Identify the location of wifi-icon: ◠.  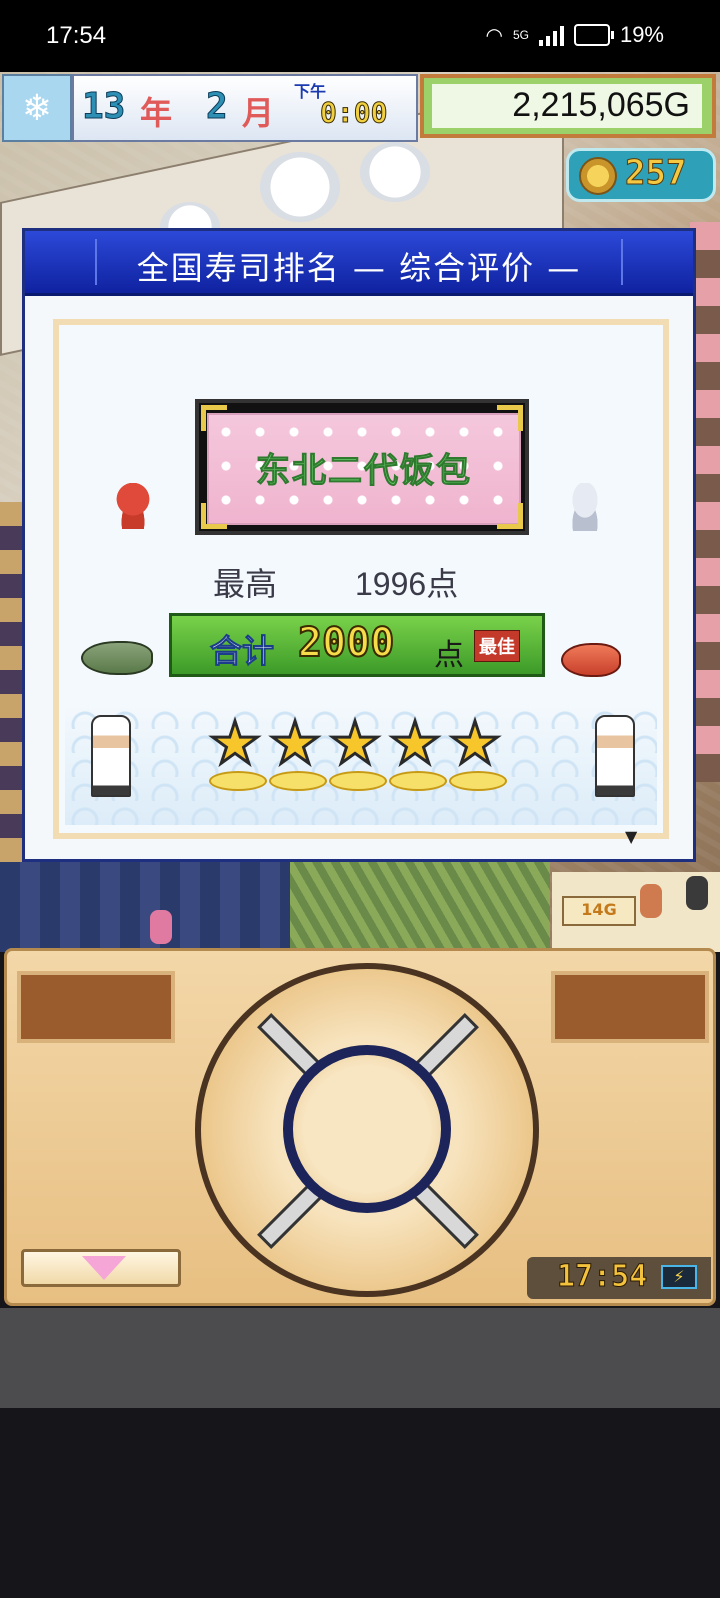
(494, 35).